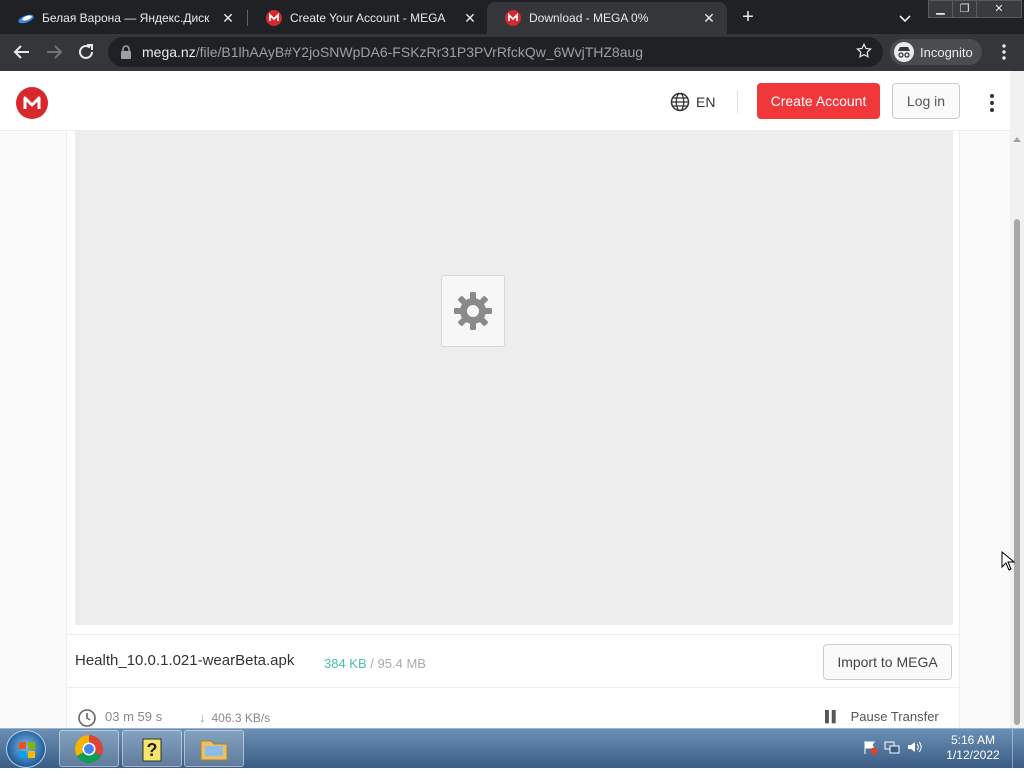 Image resolution: width=1024 pixels, height=774 pixels. What do you see at coordinates (185, 660) in the screenshot?
I see `file-name: Health_10.0.1.021-wearBeta.apk` at bounding box center [185, 660].